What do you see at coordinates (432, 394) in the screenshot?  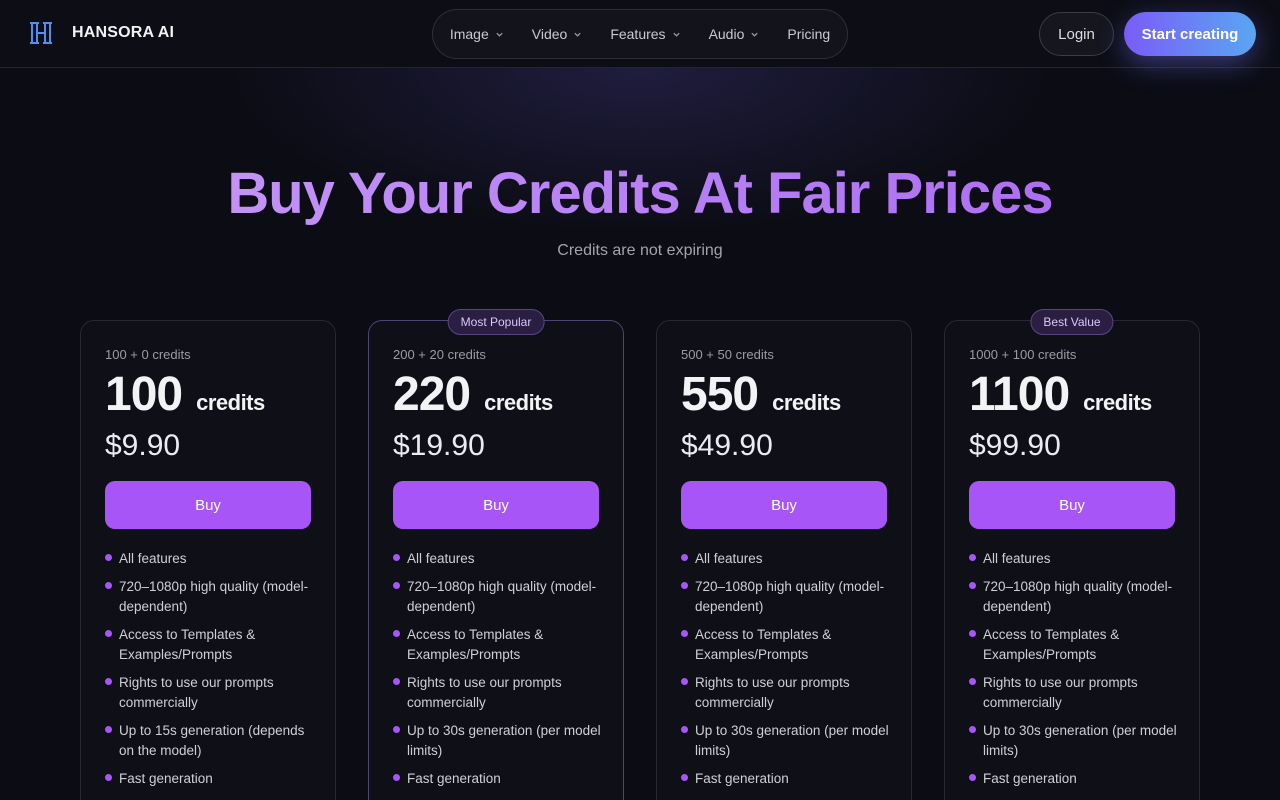 I see `plan-credits-amount: 220` at bounding box center [432, 394].